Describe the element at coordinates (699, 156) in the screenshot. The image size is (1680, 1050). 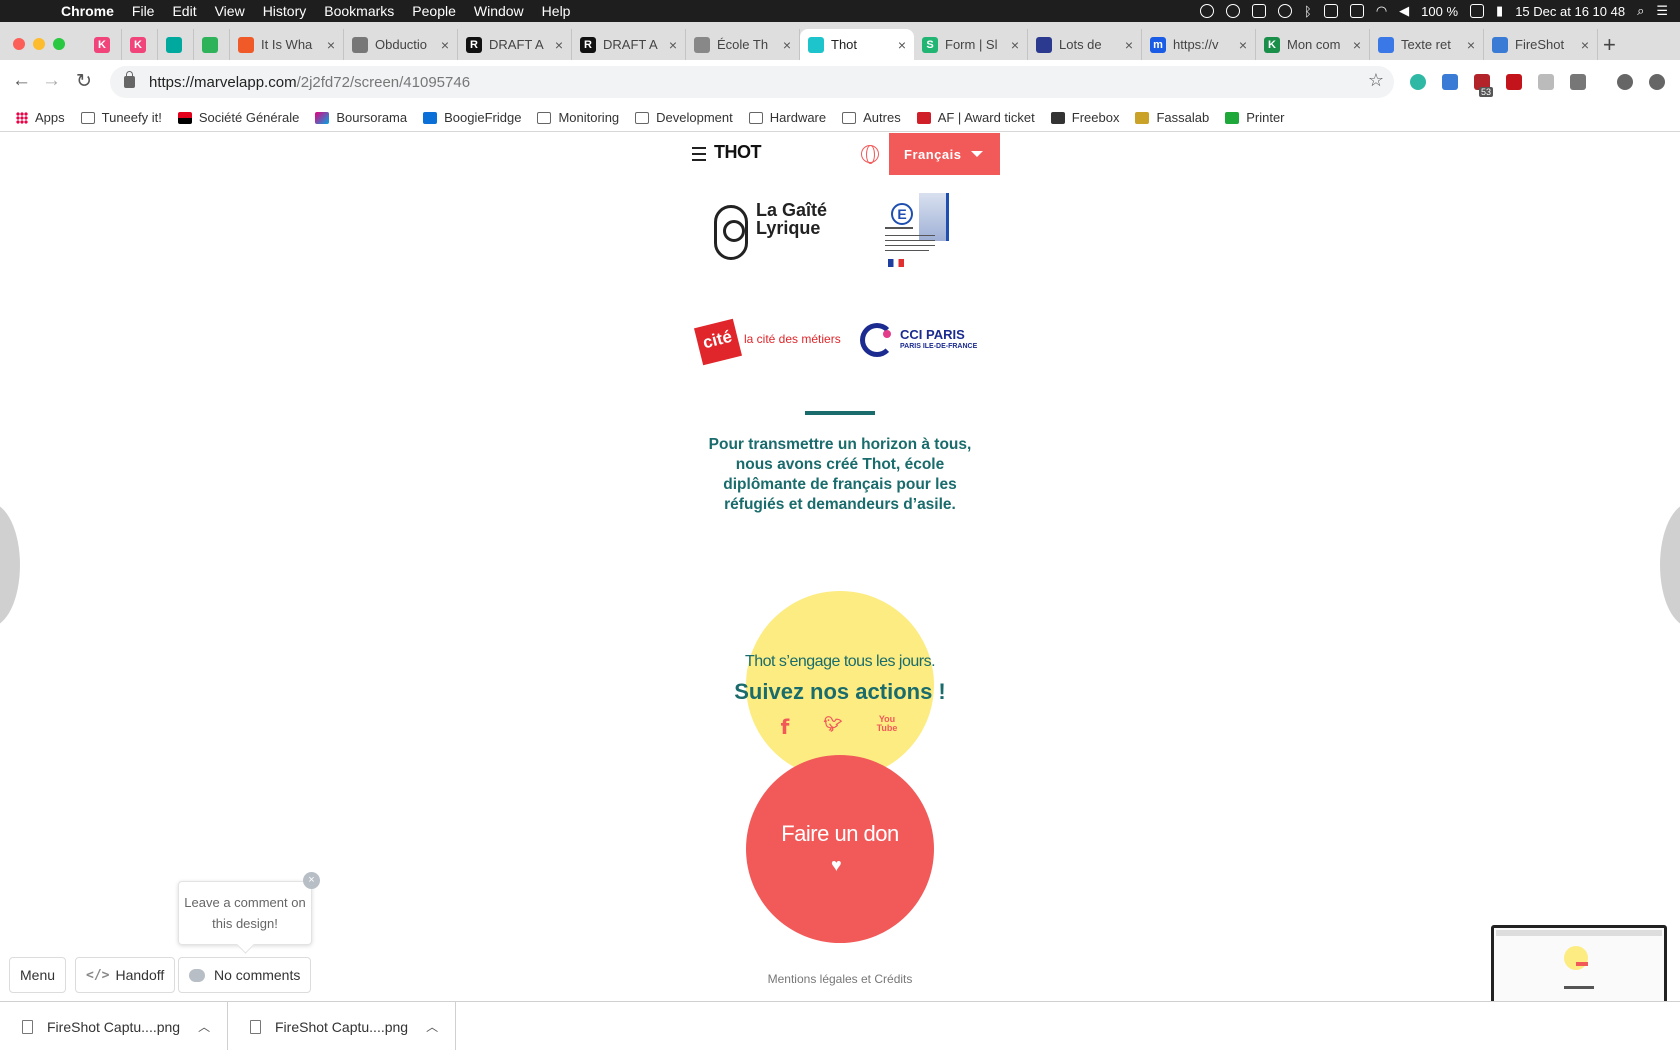
I see `hamburger-menu-icon` at that location.